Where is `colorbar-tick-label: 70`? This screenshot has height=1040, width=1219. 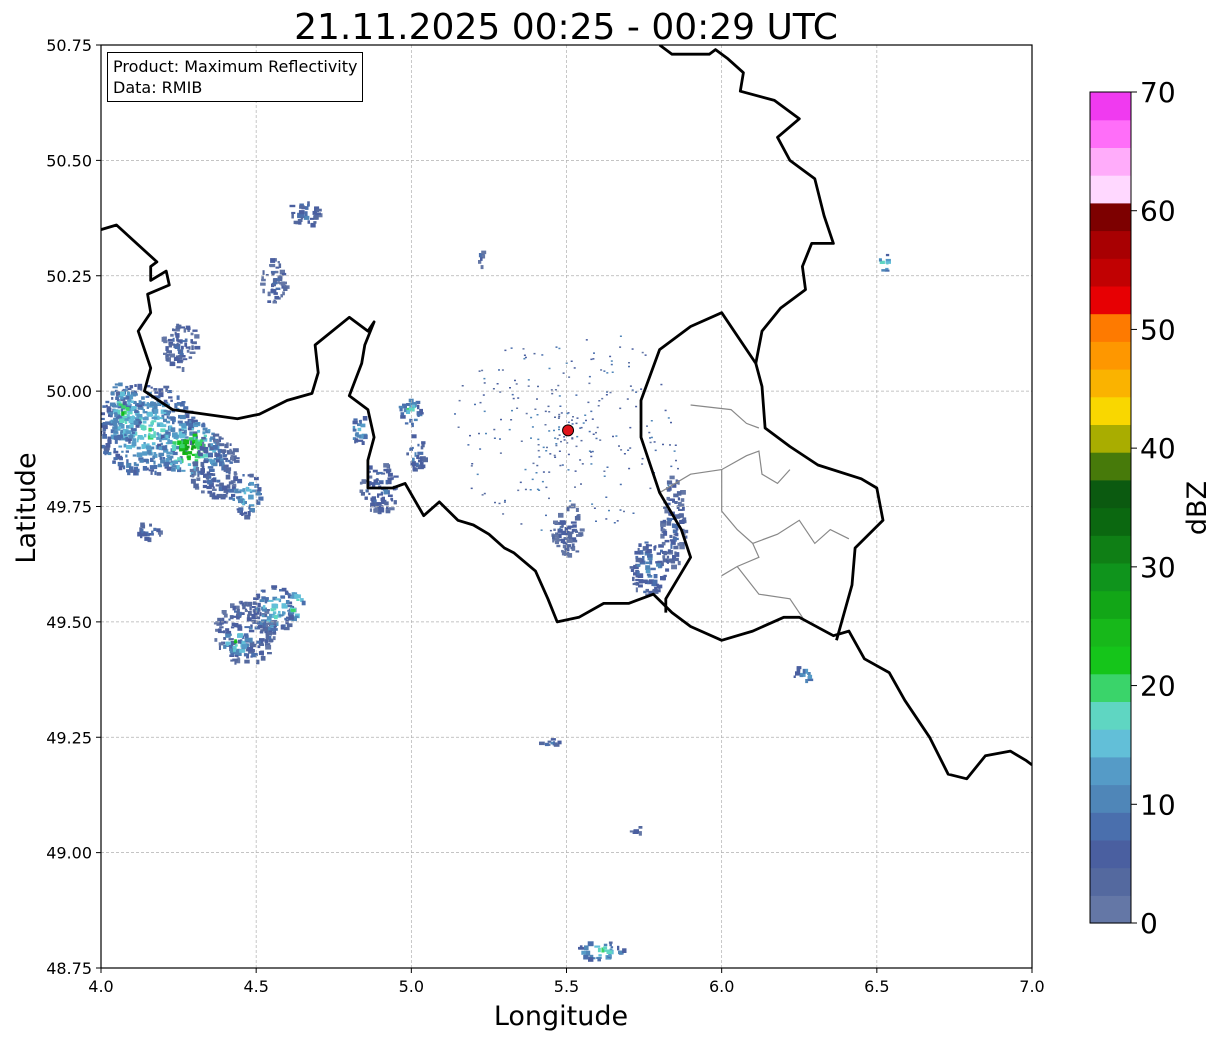 colorbar-tick-label: 70 is located at coordinates (1158, 92).